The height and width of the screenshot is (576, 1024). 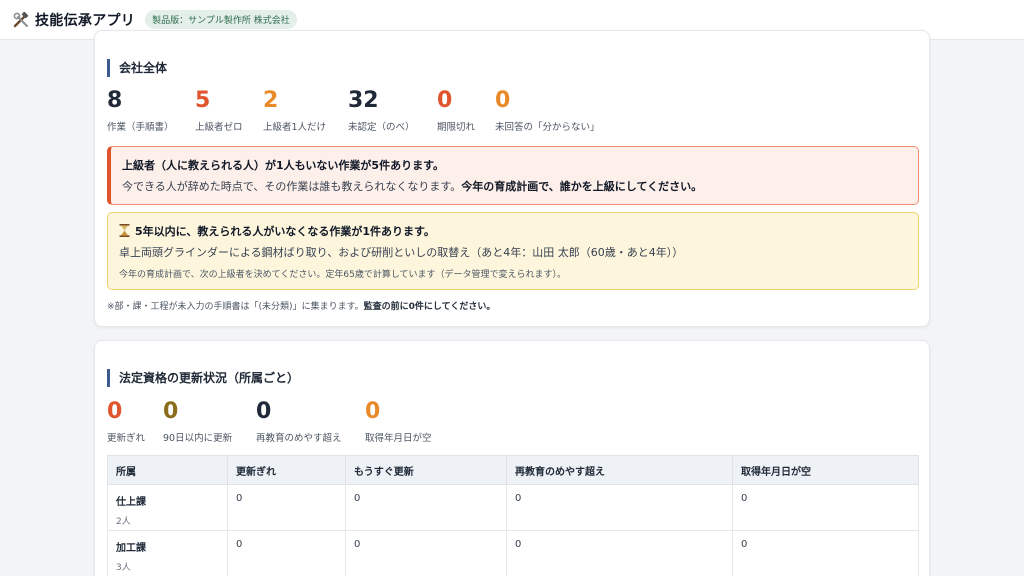 What do you see at coordinates (619, 470) in the screenshot?
I see `column-header: 再教育のめやす超え` at bounding box center [619, 470].